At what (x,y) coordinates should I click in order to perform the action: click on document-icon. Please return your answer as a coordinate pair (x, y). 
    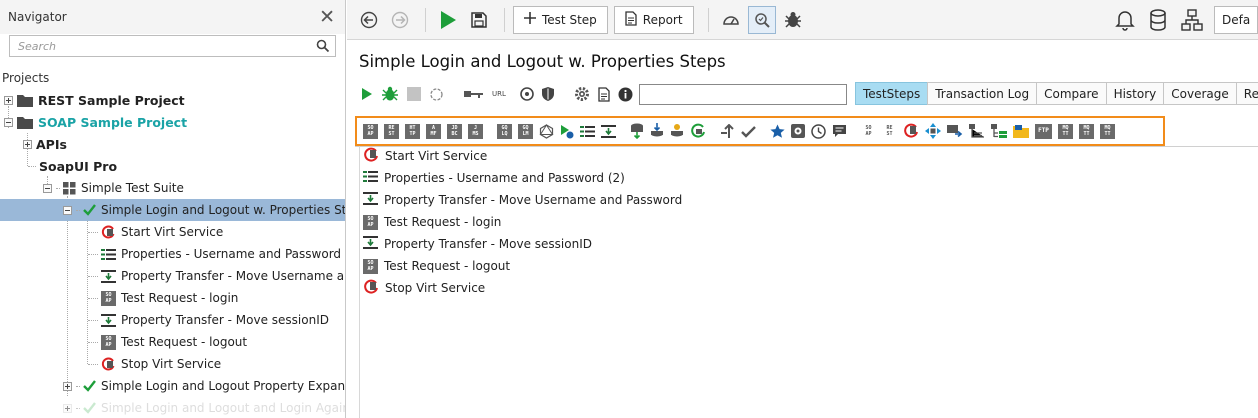
    Looking at the image, I should click on (604, 94).